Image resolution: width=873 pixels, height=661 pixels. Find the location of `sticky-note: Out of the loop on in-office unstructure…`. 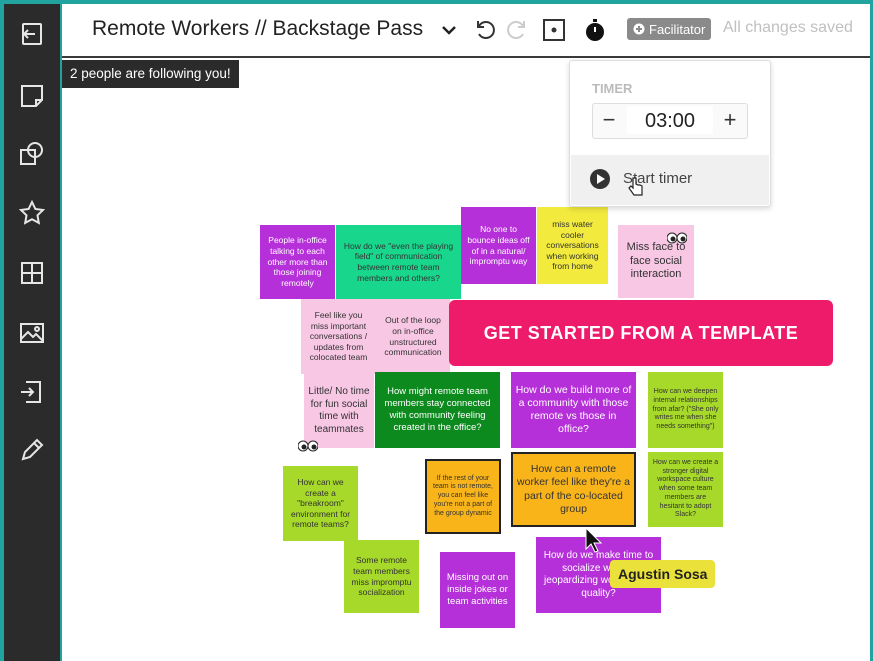

sticky-note: Out of the loop on in-office unstructure… is located at coordinates (413, 336).